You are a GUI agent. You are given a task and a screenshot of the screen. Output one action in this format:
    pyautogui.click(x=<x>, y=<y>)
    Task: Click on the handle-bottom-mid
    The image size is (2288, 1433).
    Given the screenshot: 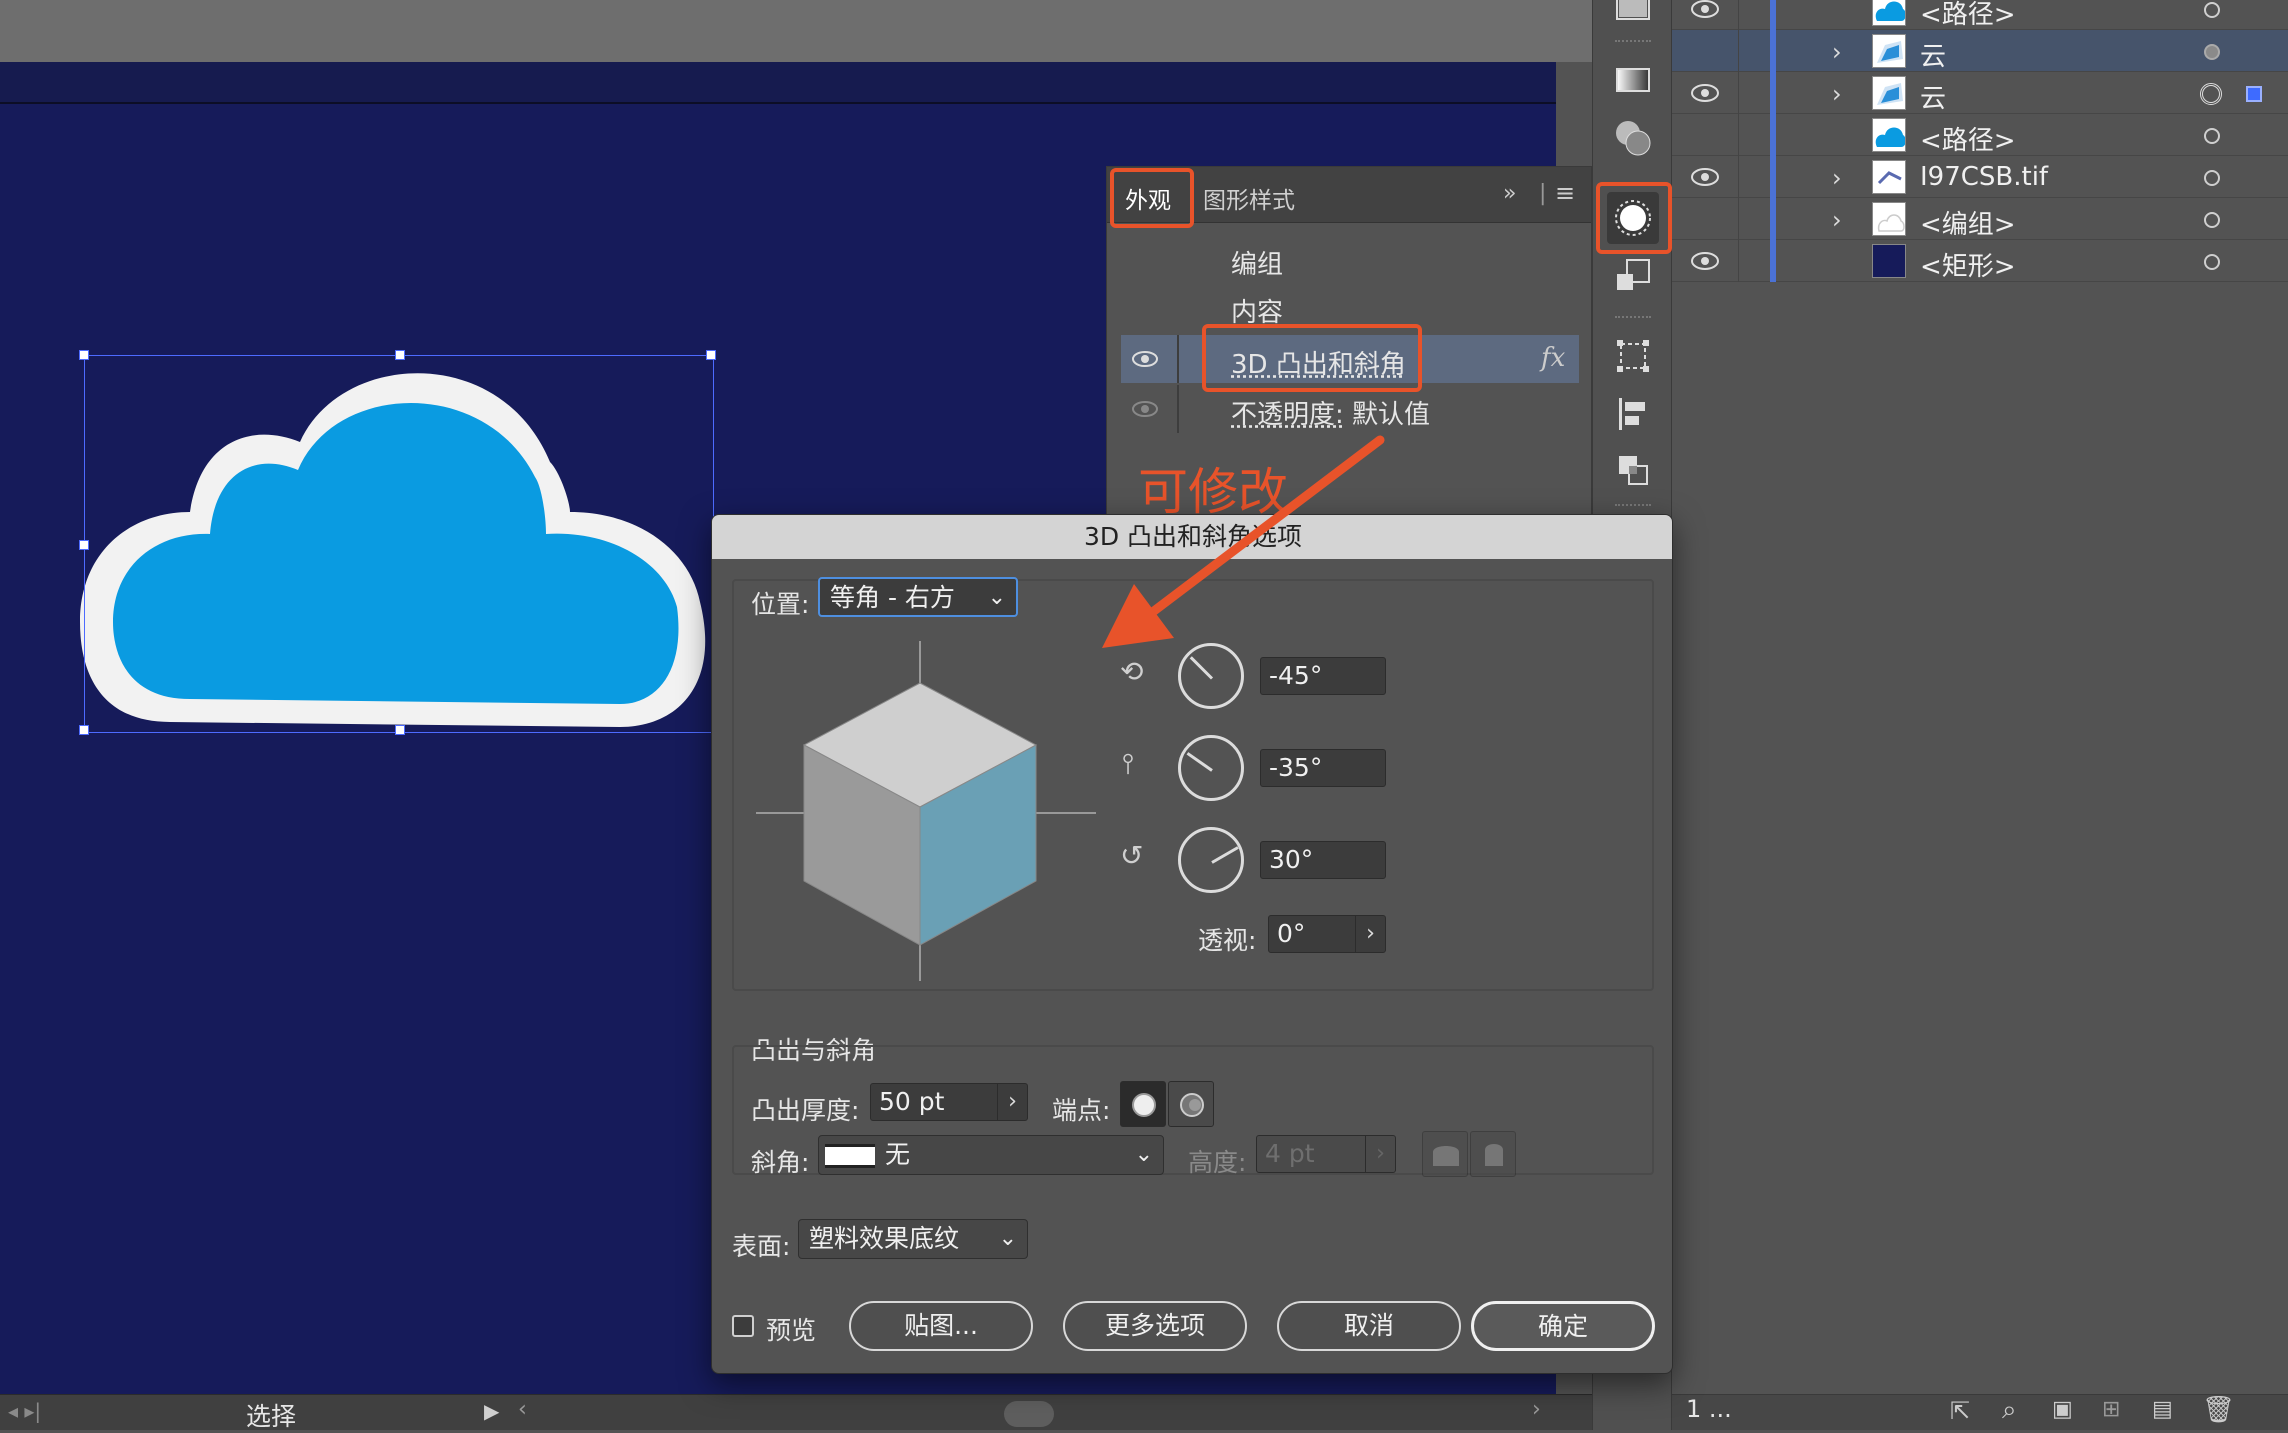 What is the action you would take?
    pyautogui.click(x=400, y=730)
    